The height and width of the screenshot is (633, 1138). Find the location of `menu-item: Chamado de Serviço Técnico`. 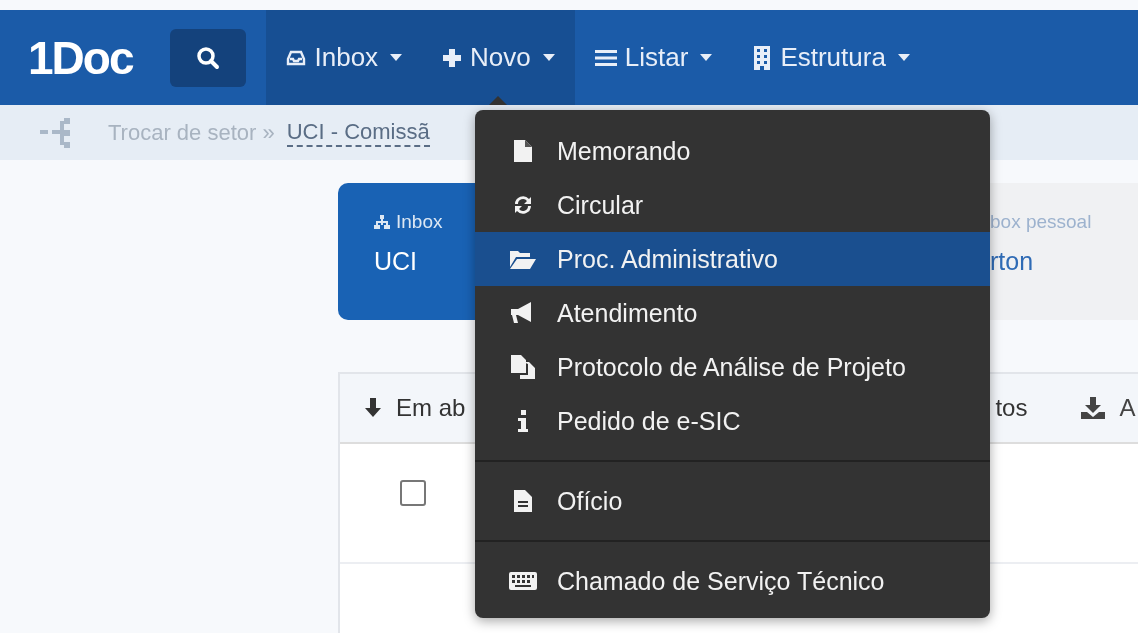

menu-item: Chamado de Serviço Técnico is located at coordinates (732, 581).